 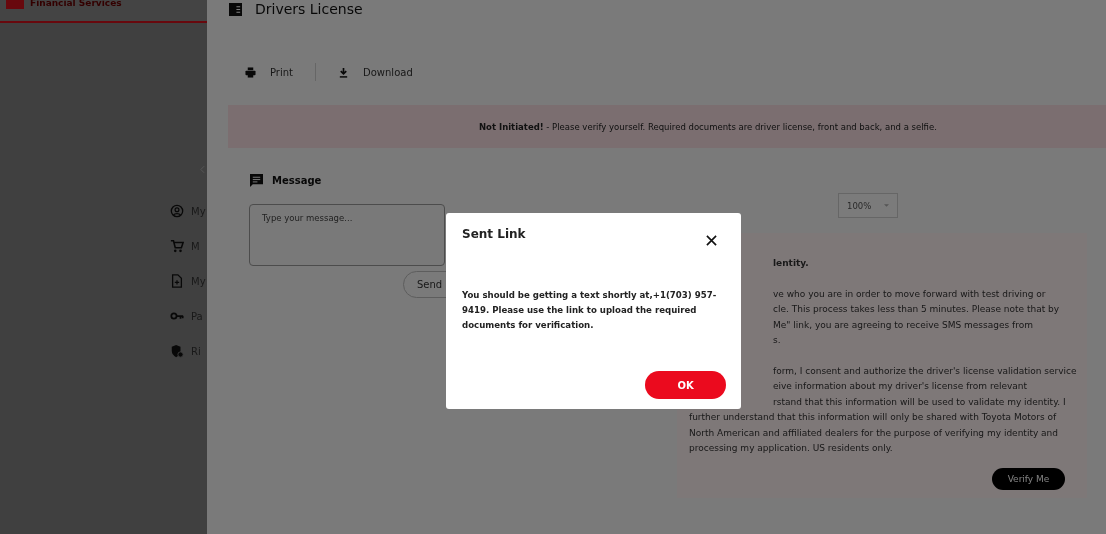 What do you see at coordinates (777, 340) in the screenshot?
I see `consent-text: s.` at bounding box center [777, 340].